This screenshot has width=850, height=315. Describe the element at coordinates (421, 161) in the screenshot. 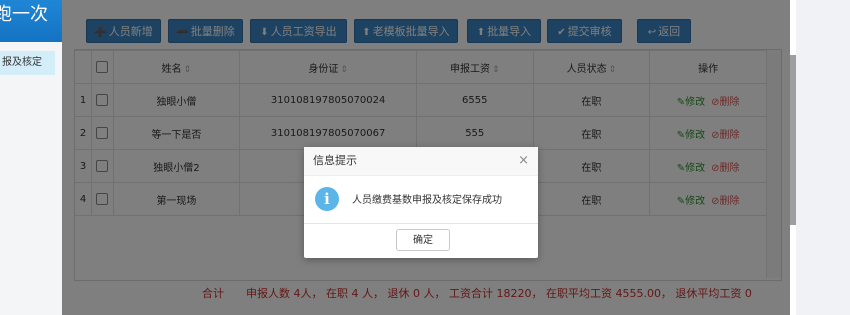

I see `dialog-header: 信息提示 ×` at that location.